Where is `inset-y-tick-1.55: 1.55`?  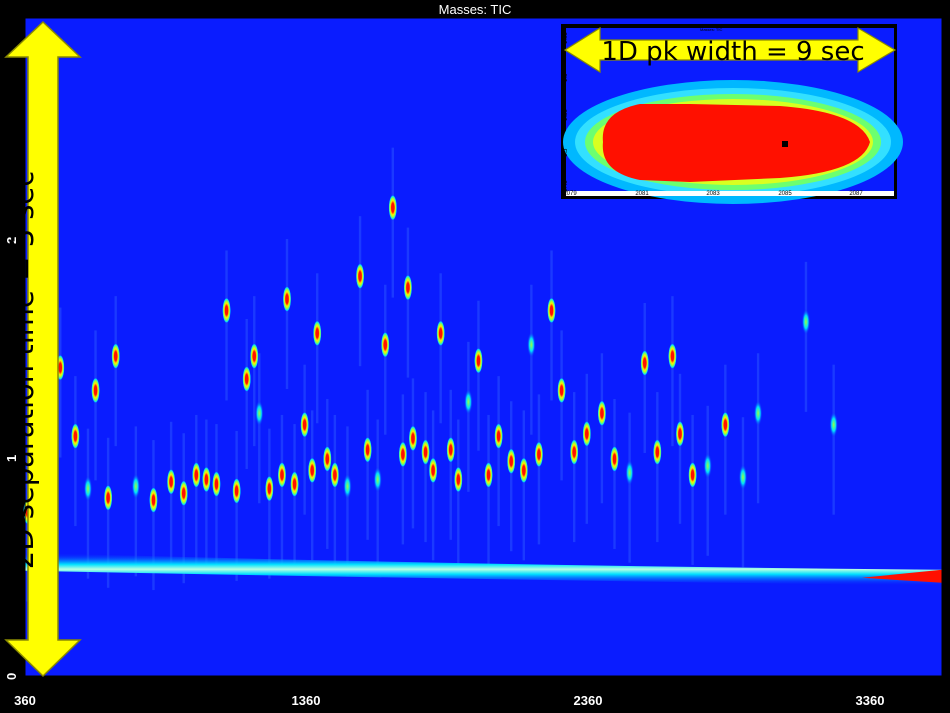
inset-y-tick-1.55: 1.55 is located at coordinates (566, 115).